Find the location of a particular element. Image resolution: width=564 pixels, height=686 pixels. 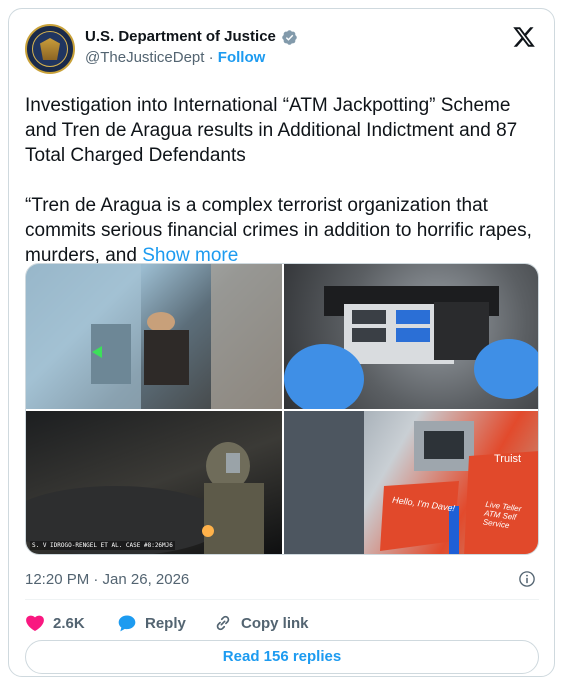

reply-label: Reply is located at coordinates (165, 623).